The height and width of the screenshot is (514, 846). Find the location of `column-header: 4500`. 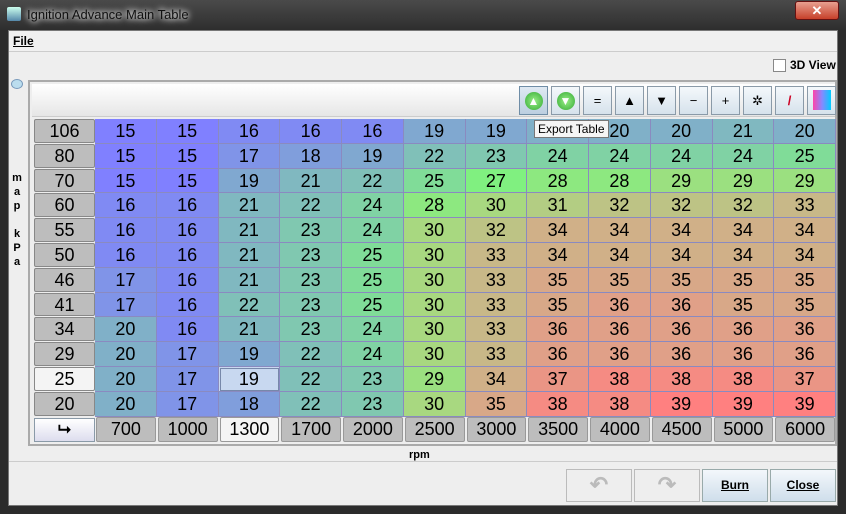

column-header: 4500 is located at coordinates (681, 429).